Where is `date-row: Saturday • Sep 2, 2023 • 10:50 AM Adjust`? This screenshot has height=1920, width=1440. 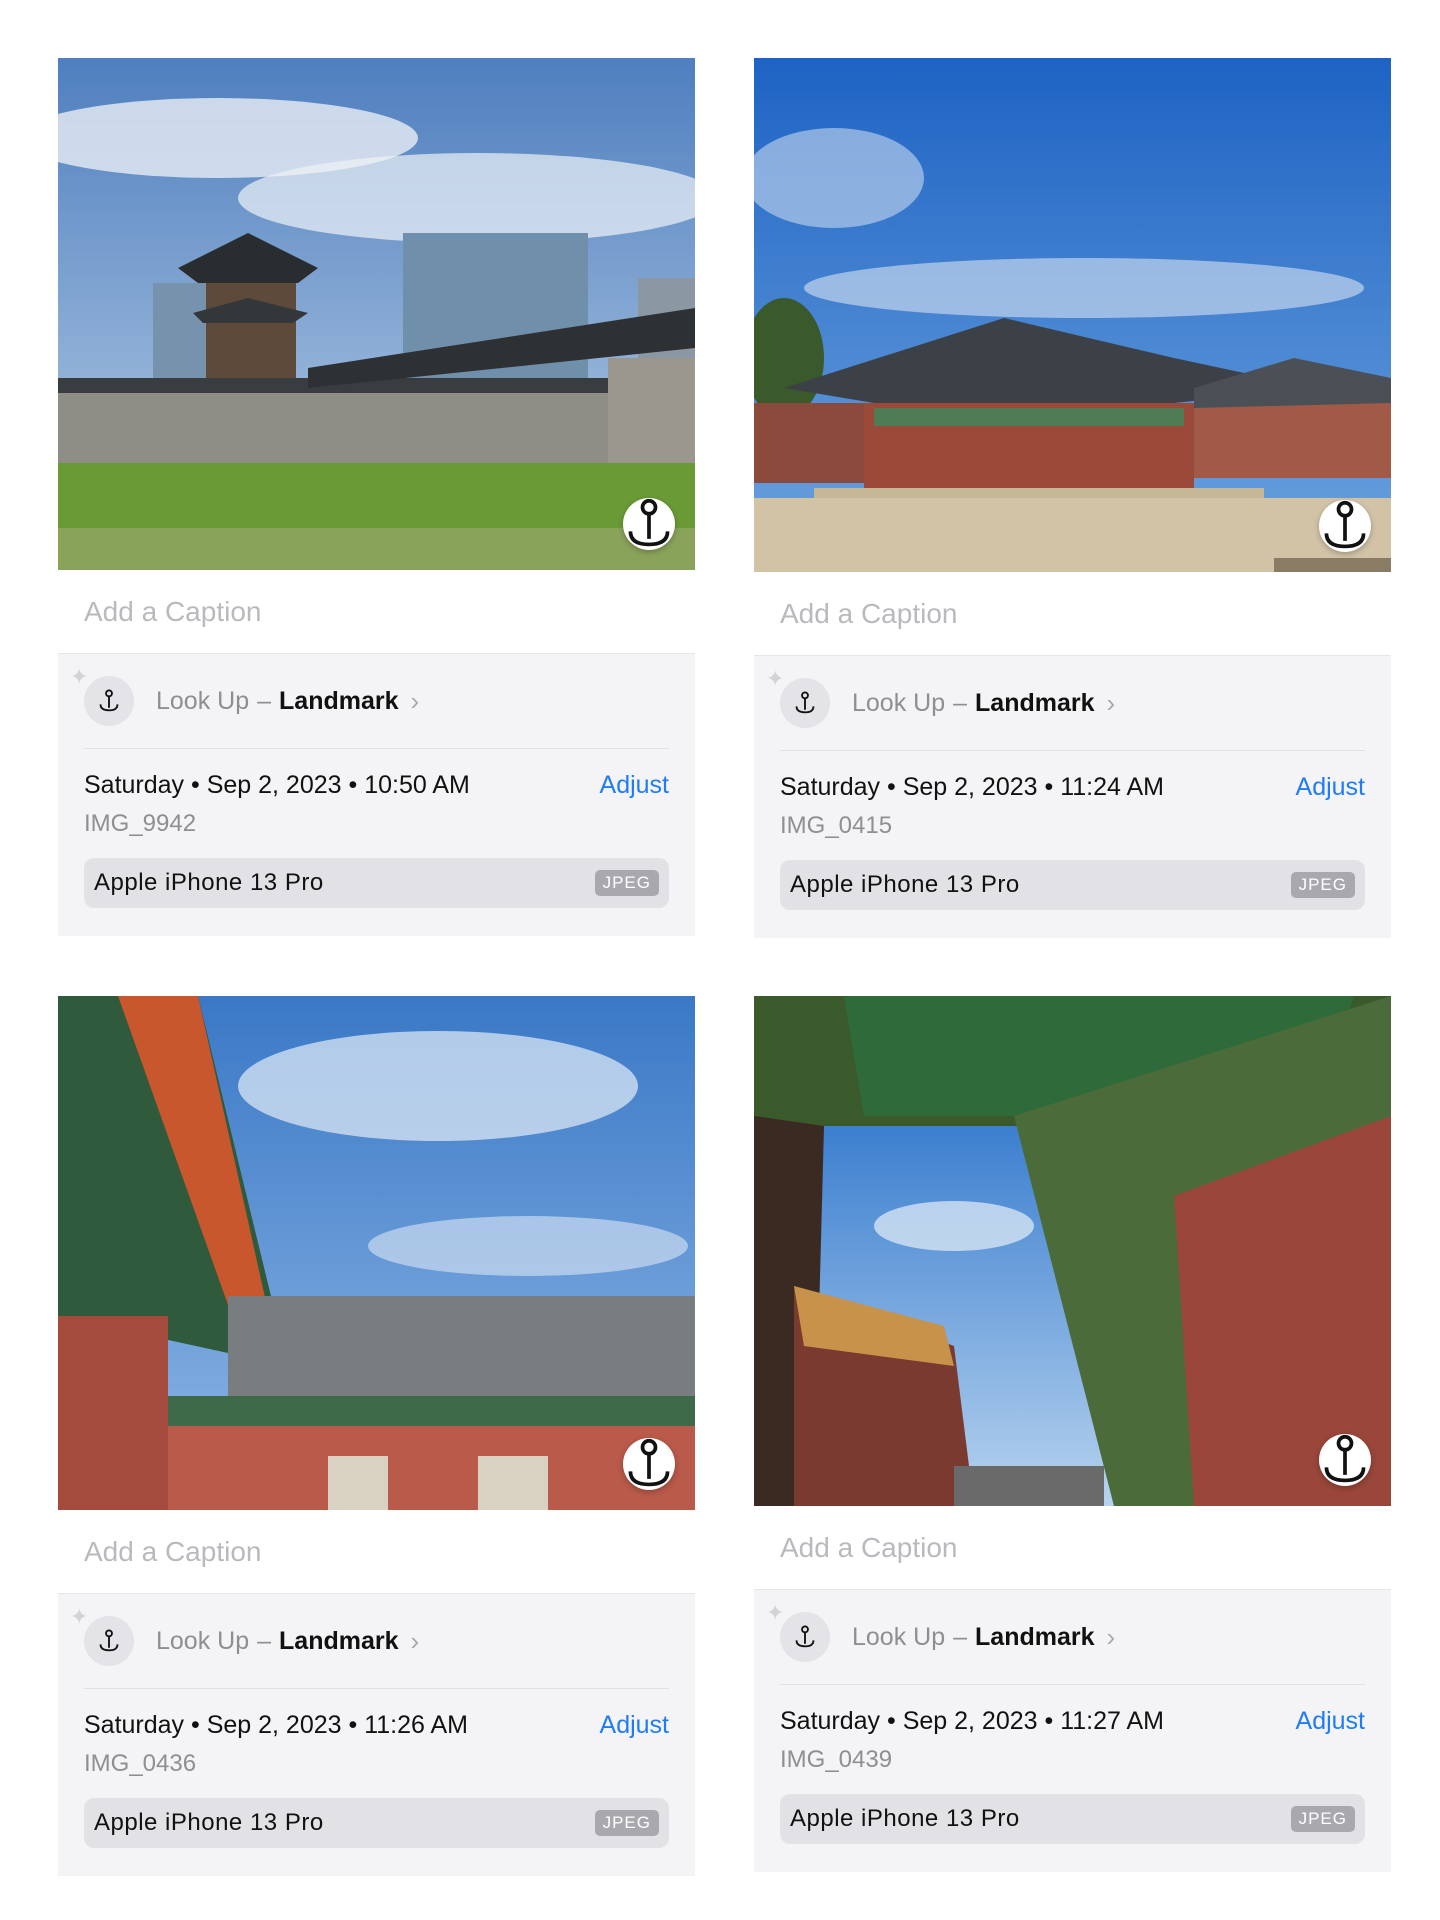
date-row: Saturday • Sep 2, 2023 • 10:50 AM Adjust is located at coordinates (376, 785).